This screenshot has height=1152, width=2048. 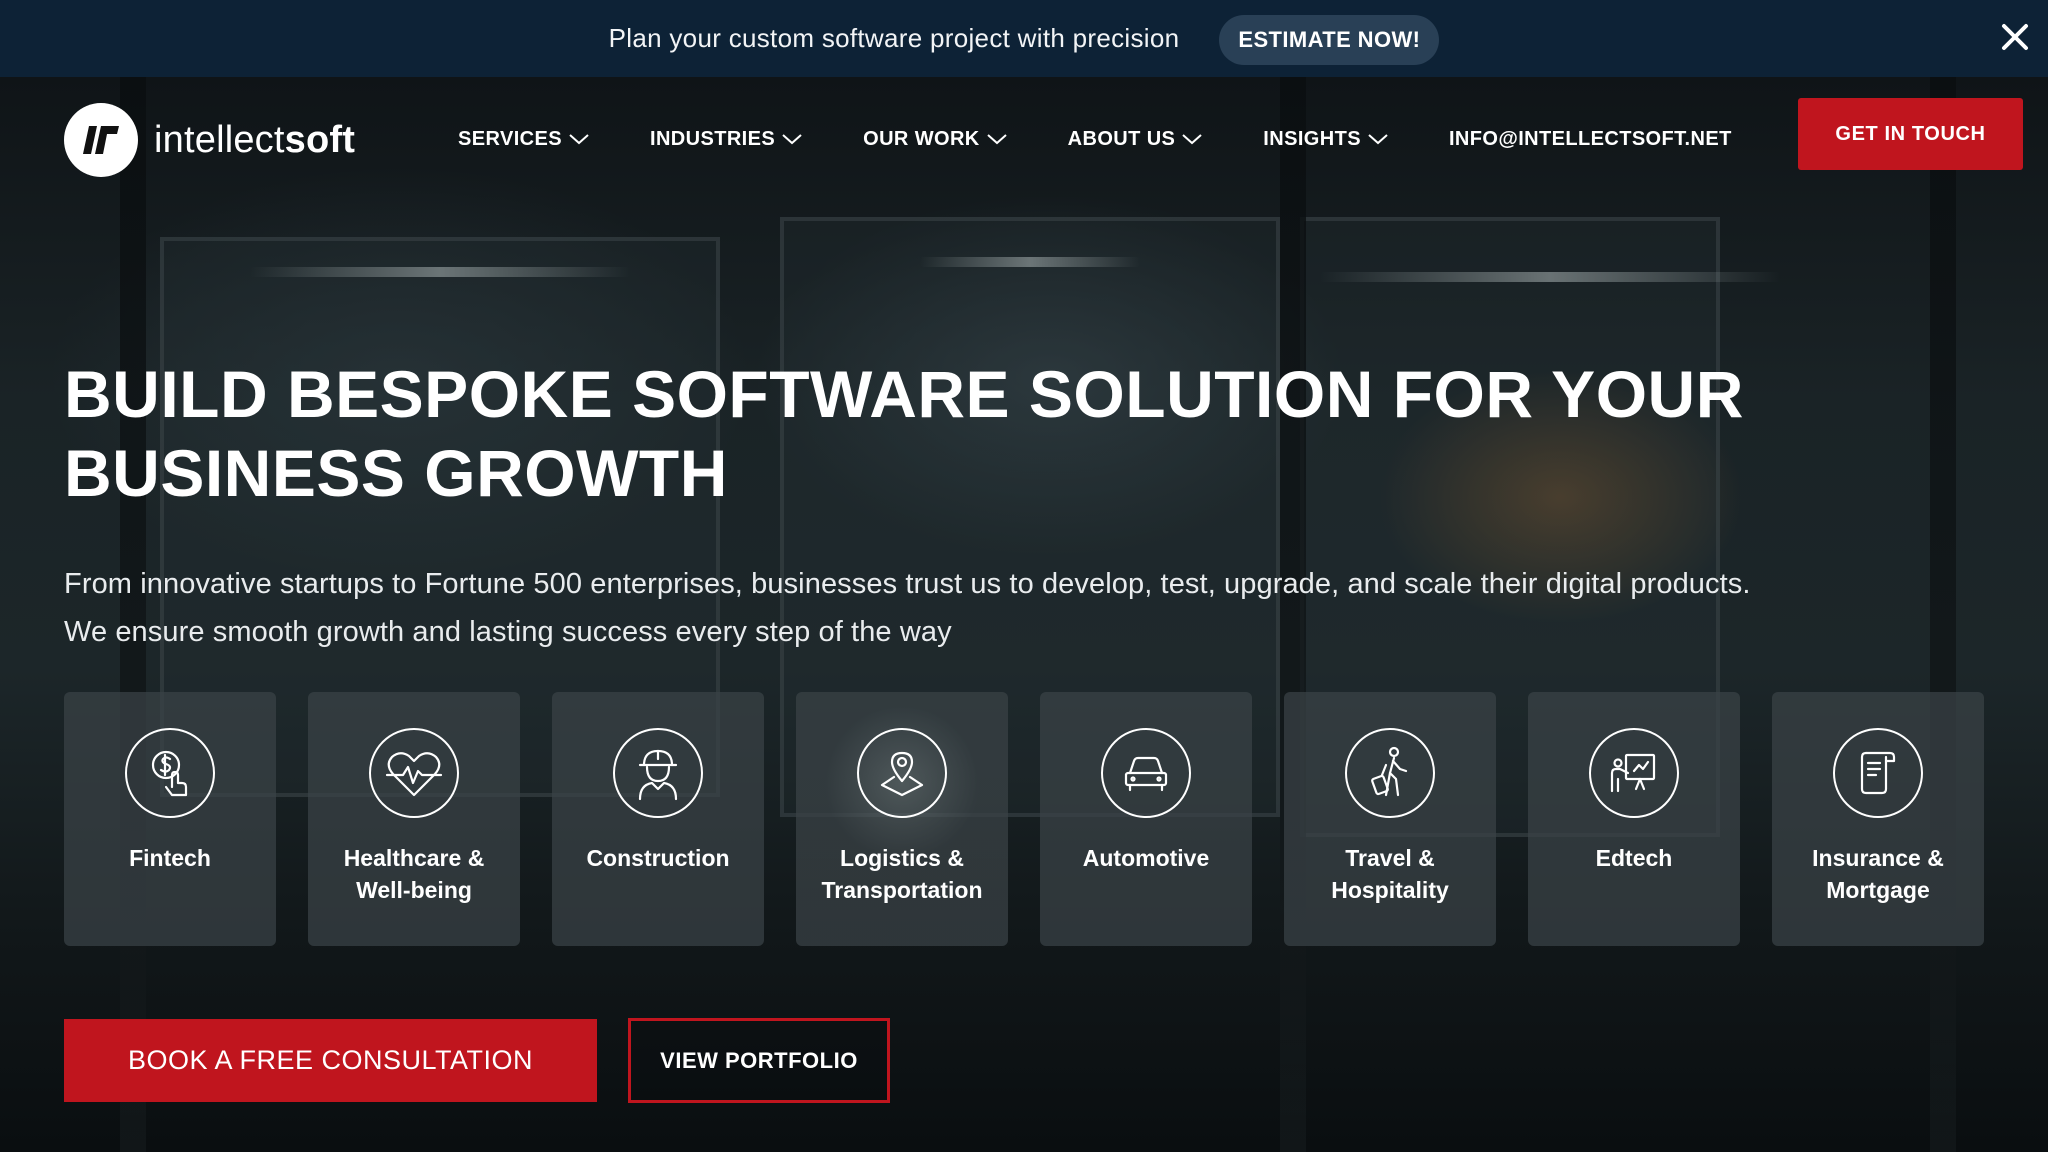 What do you see at coordinates (1878, 773) in the screenshot?
I see `insurance-icon` at bounding box center [1878, 773].